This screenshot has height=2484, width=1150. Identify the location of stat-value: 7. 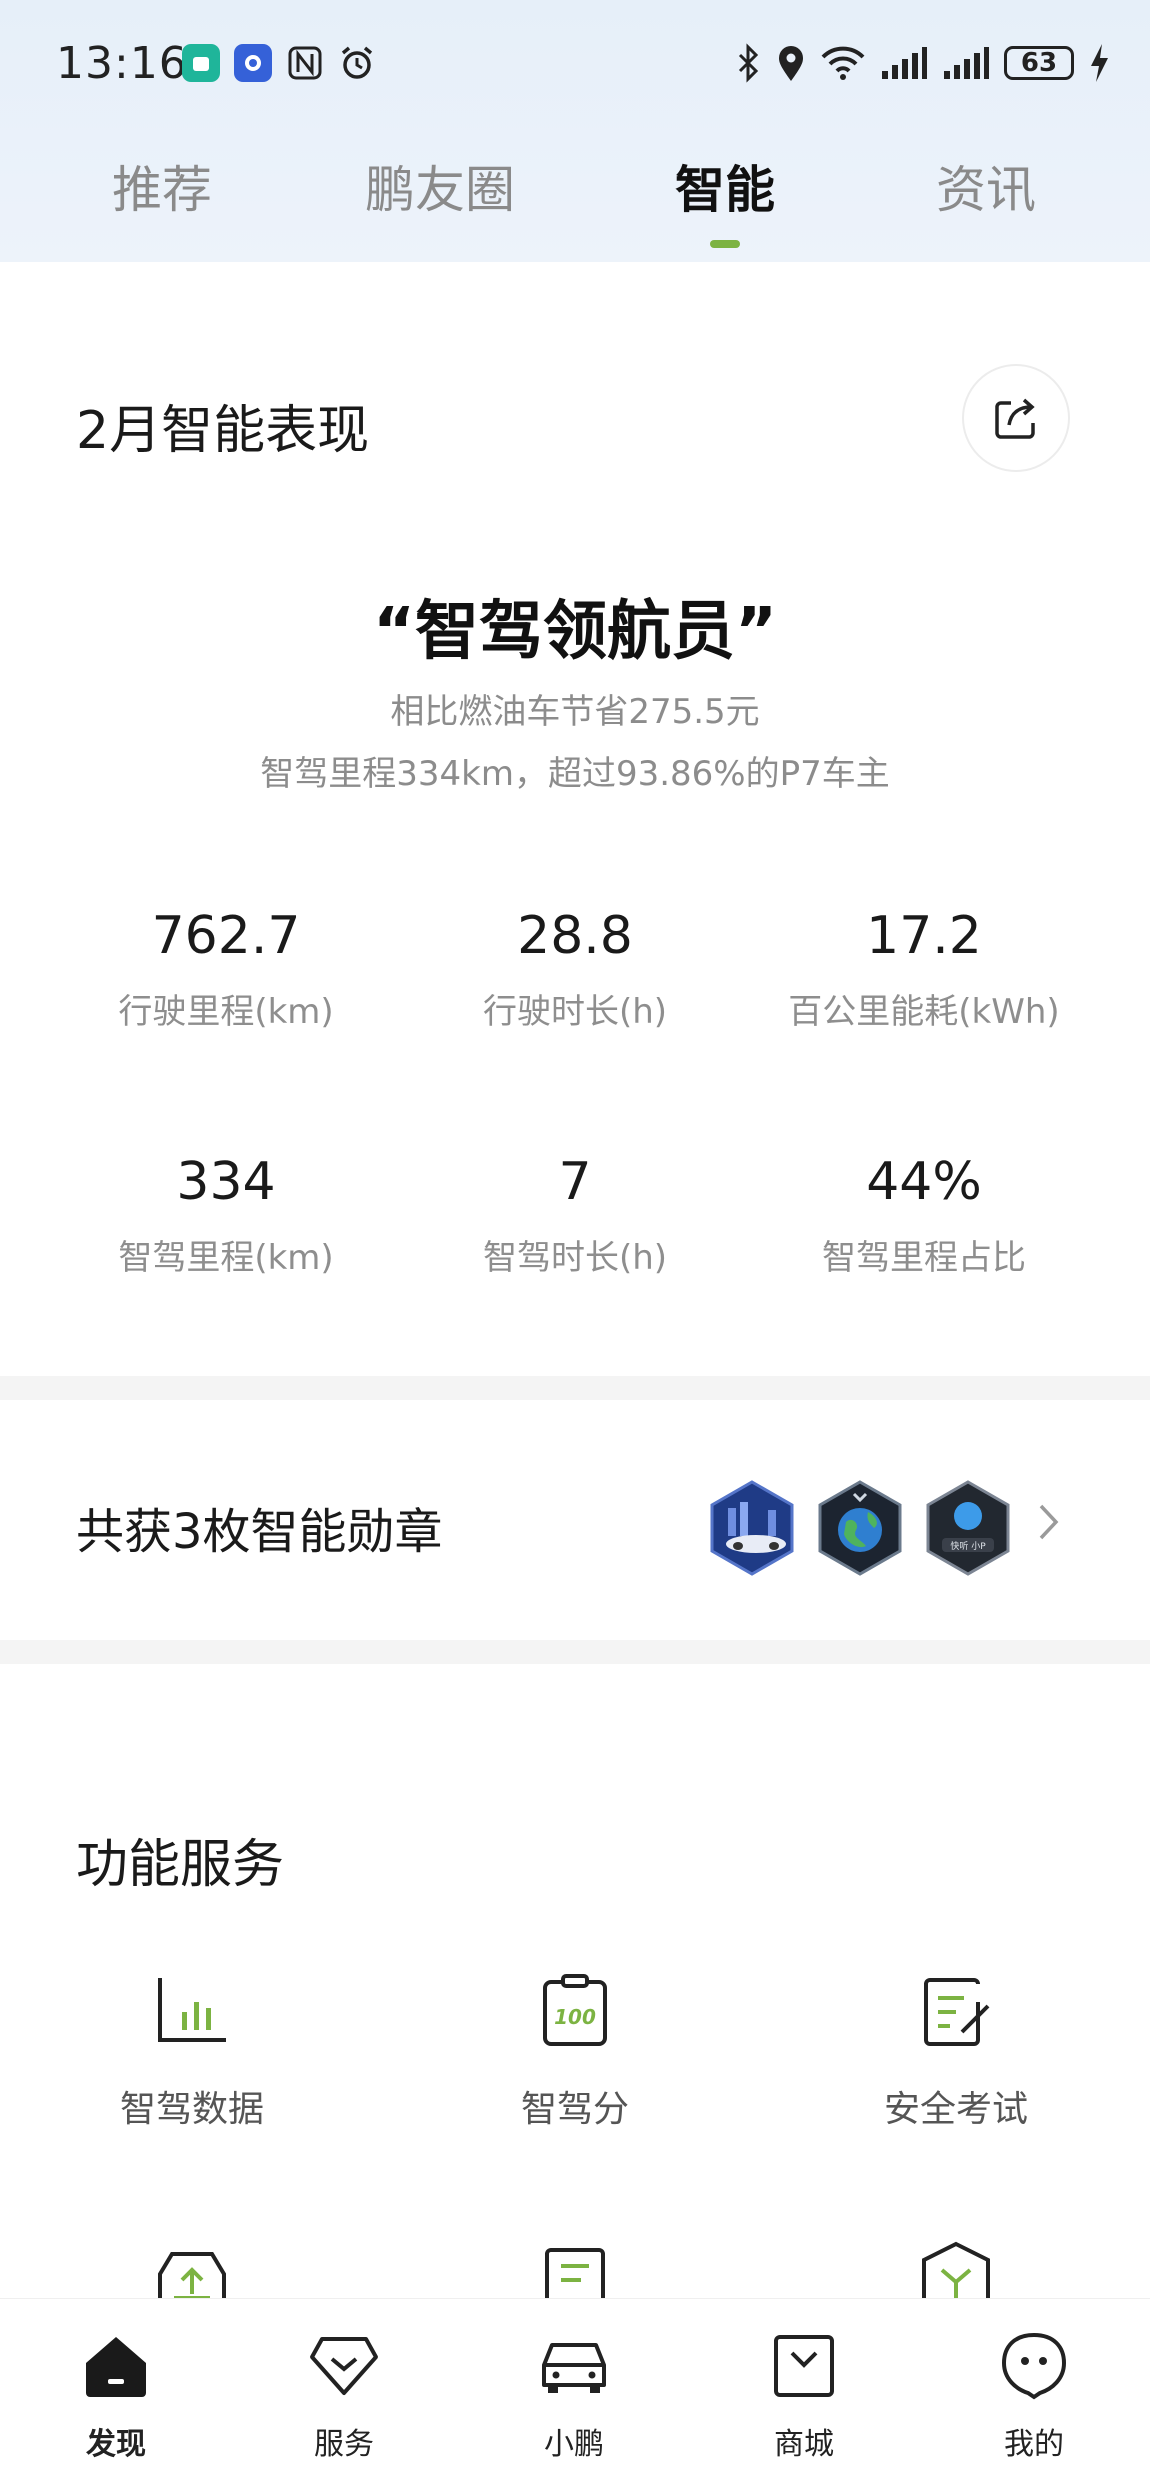
(575, 1182).